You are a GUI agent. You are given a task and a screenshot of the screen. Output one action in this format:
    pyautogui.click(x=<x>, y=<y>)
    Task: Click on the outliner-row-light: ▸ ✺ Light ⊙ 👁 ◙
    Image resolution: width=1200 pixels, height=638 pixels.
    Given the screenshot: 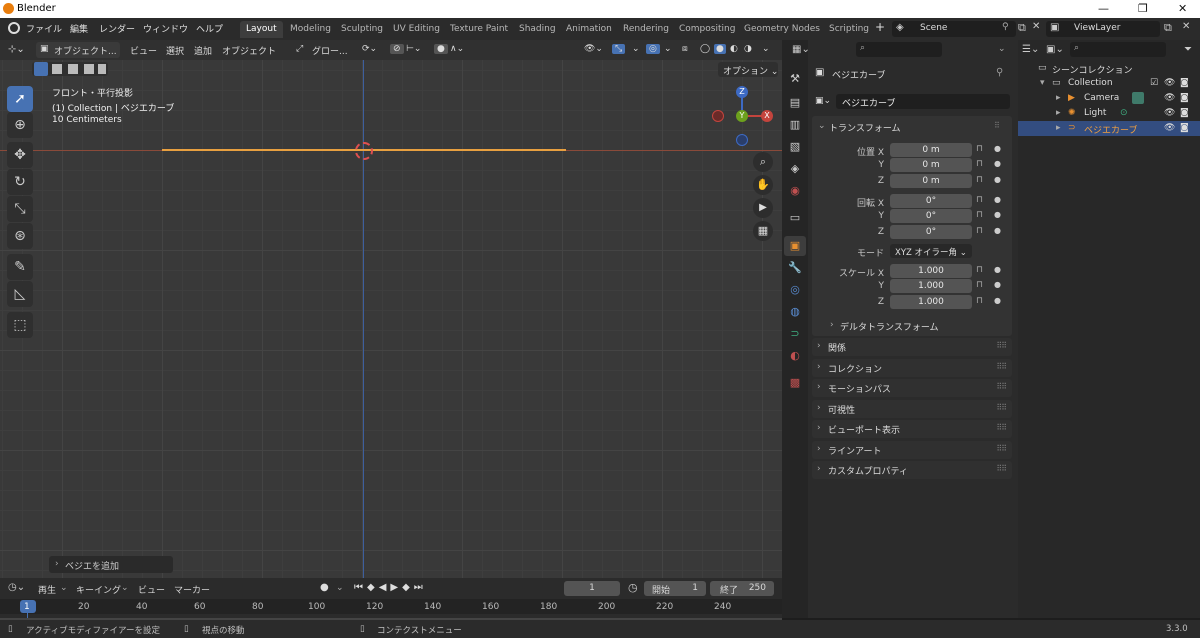 What is the action you would take?
    pyautogui.click(x=1109, y=113)
    